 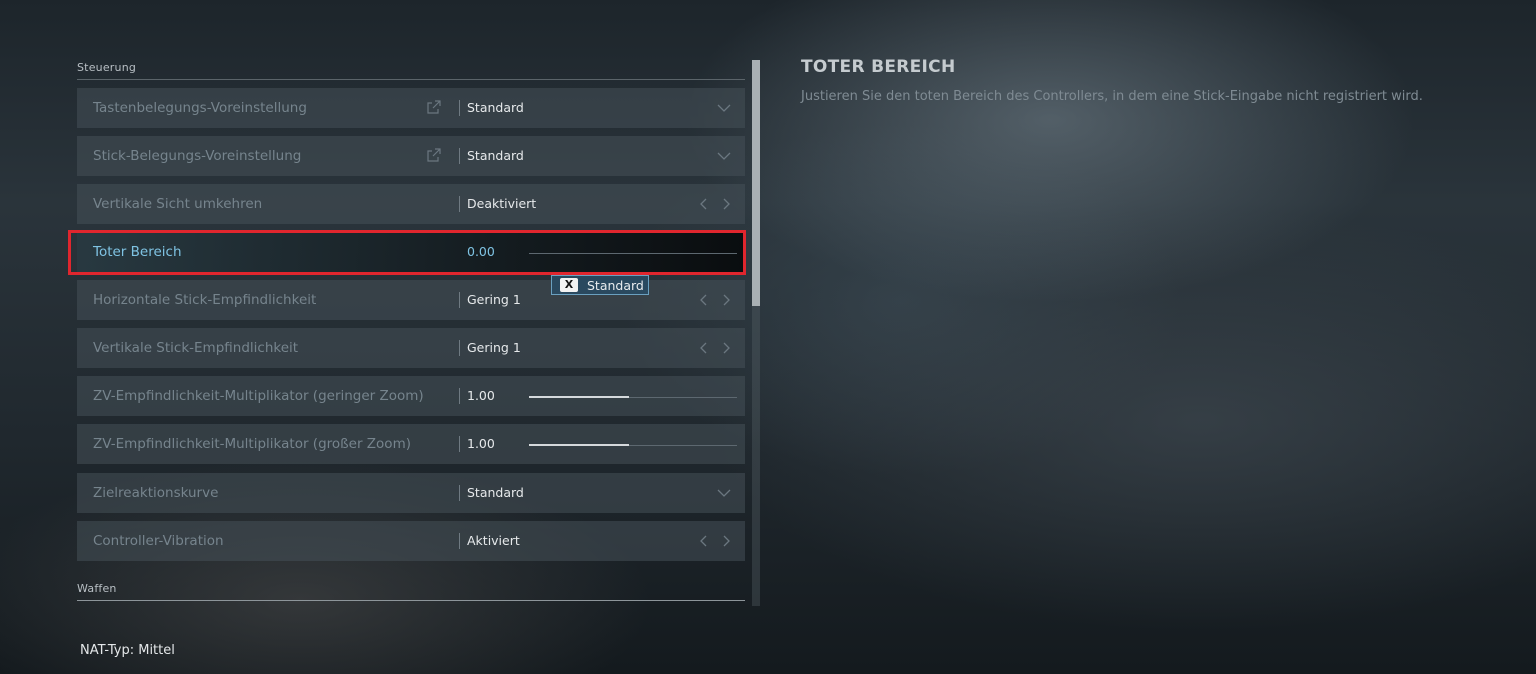 What do you see at coordinates (407, 252) in the screenshot?
I see `selection-highlight-box` at bounding box center [407, 252].